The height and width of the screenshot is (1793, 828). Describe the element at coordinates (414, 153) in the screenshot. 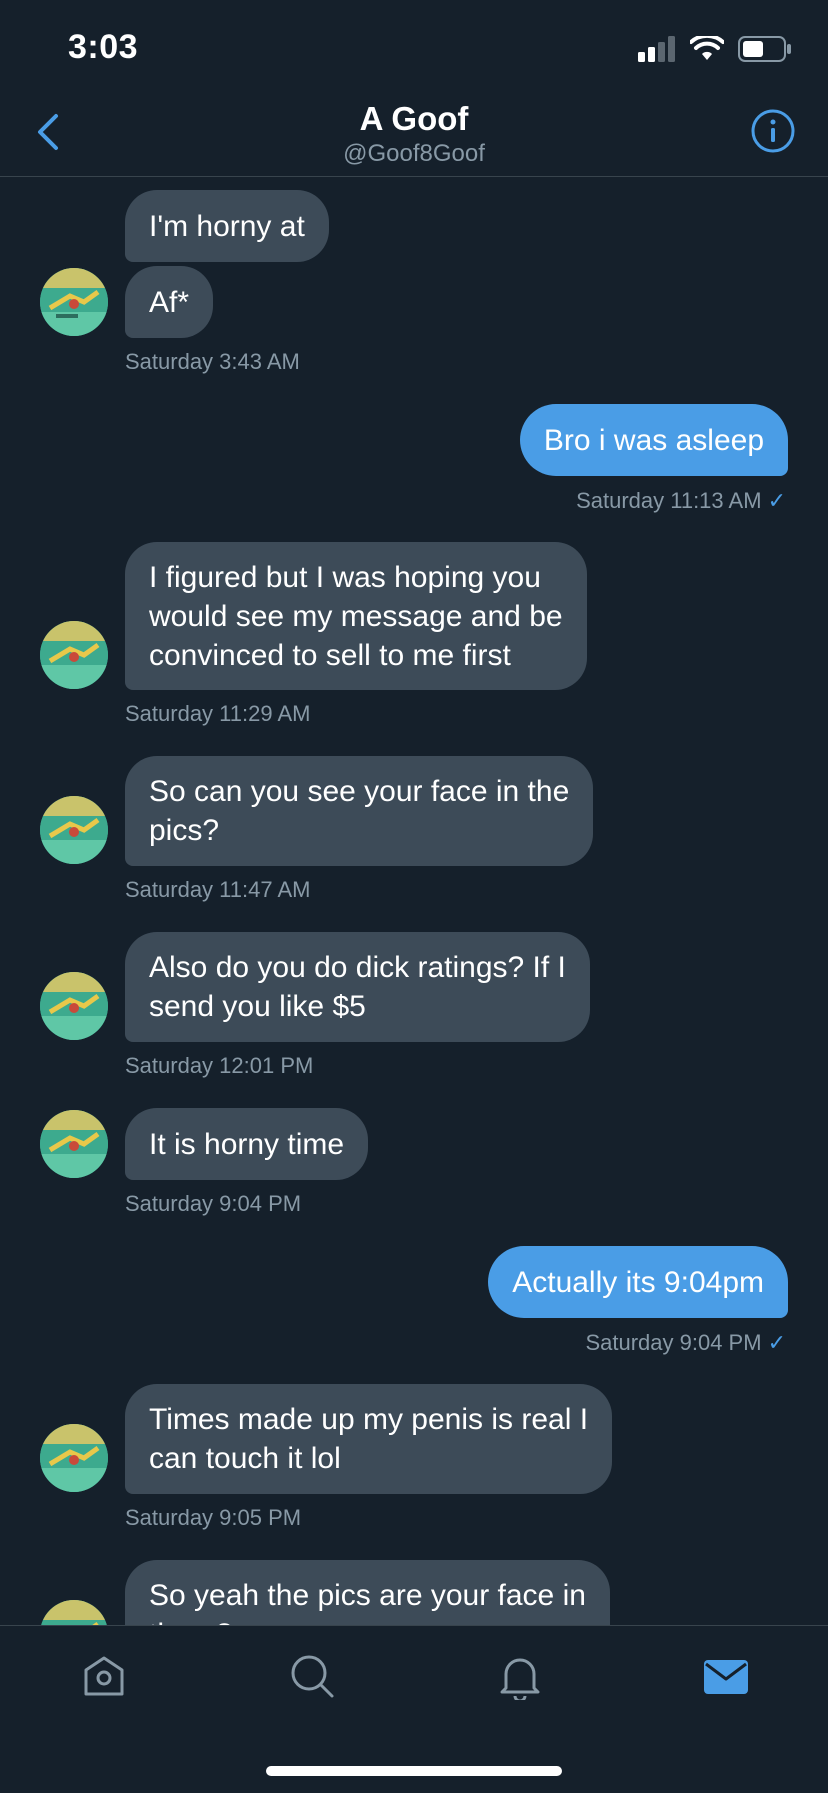

I see `conversation-handle: @Goof8Goof` at that location.